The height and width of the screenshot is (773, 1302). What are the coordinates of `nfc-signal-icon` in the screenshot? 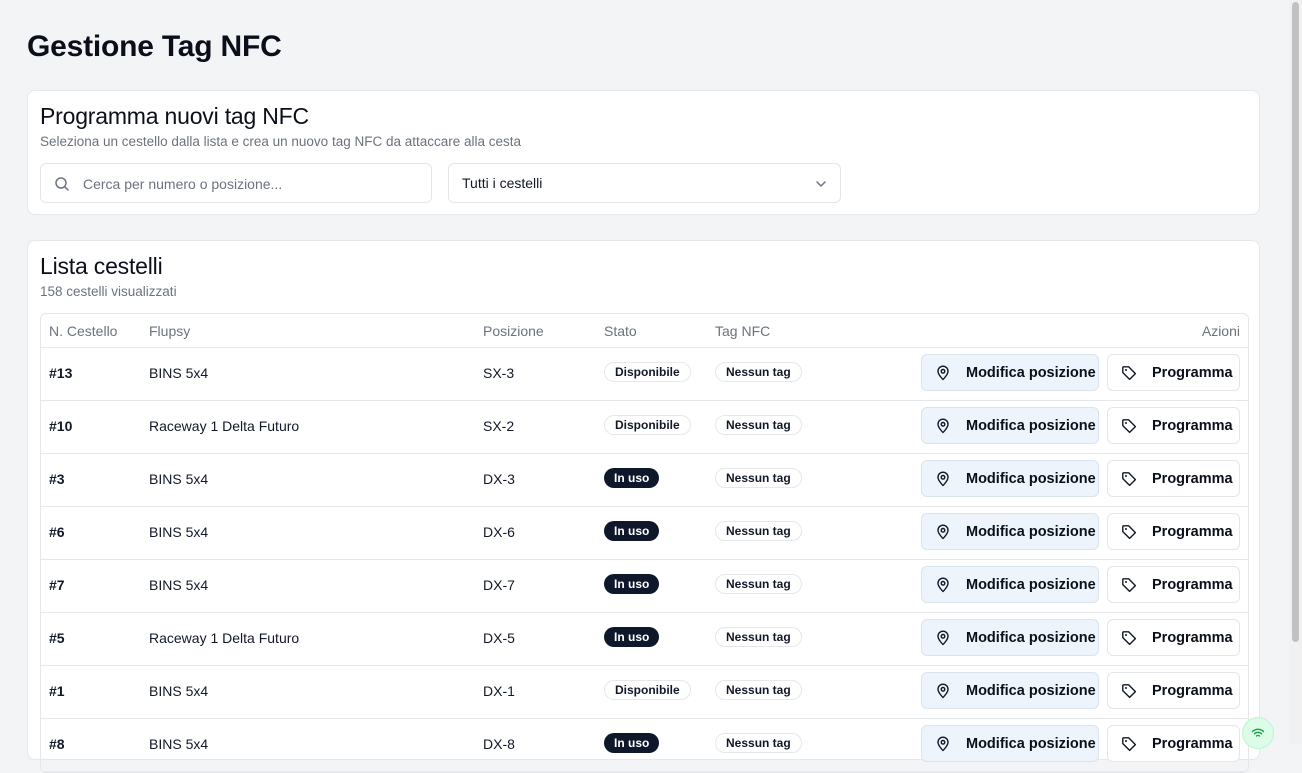 It's located at (1258, 732).